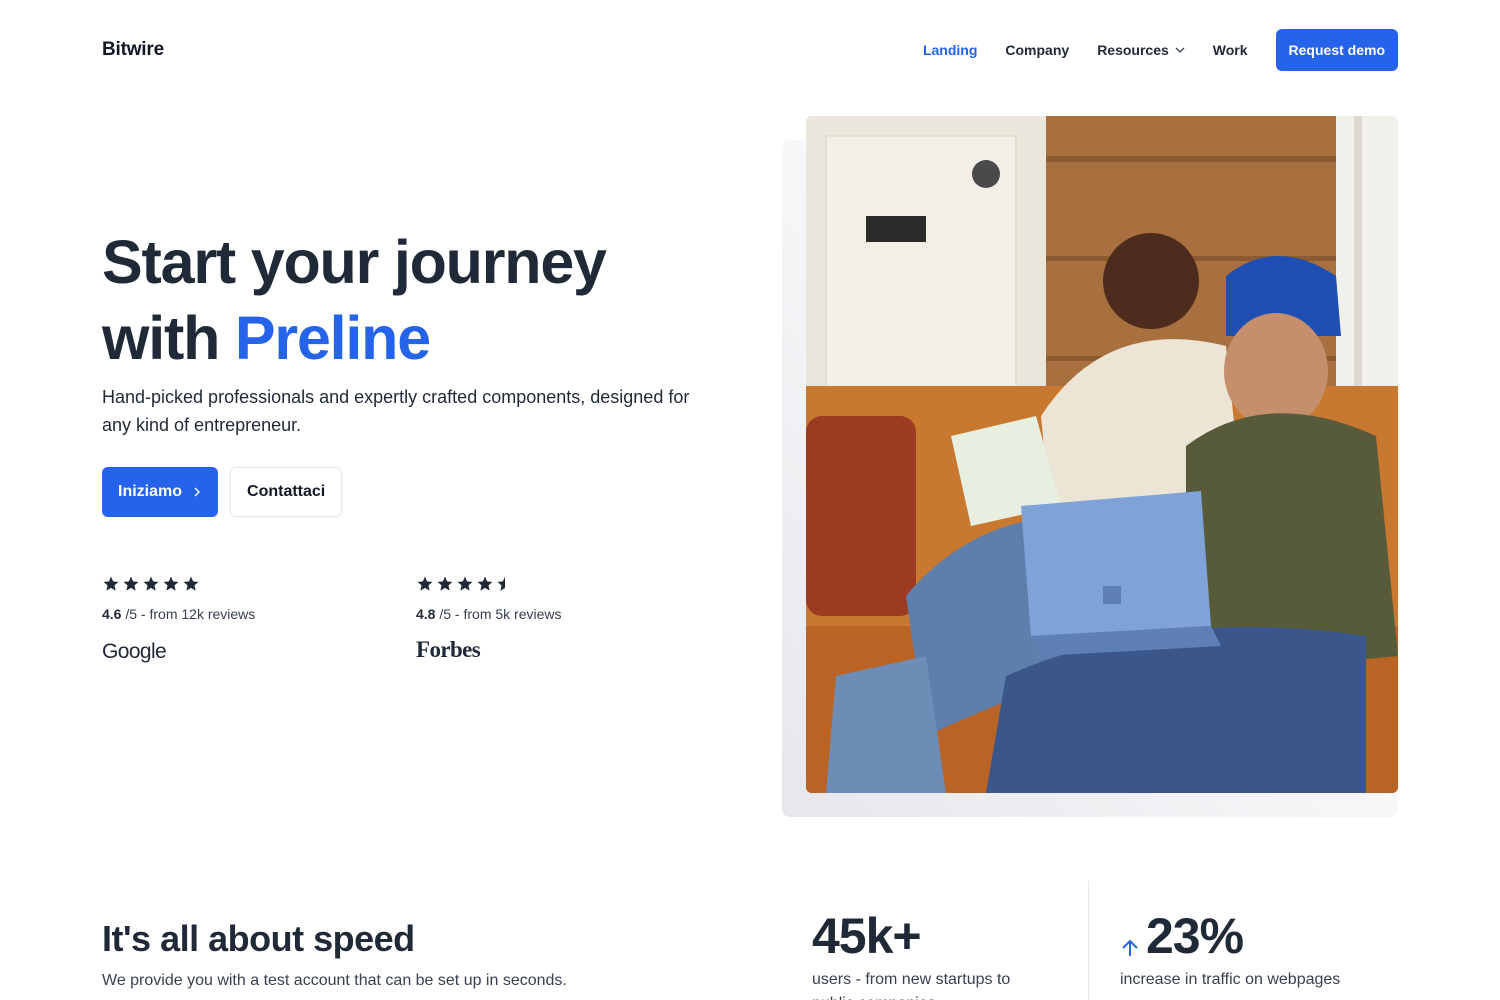  I want to click on nav-resources-label: Resources, so click(1133, 50).